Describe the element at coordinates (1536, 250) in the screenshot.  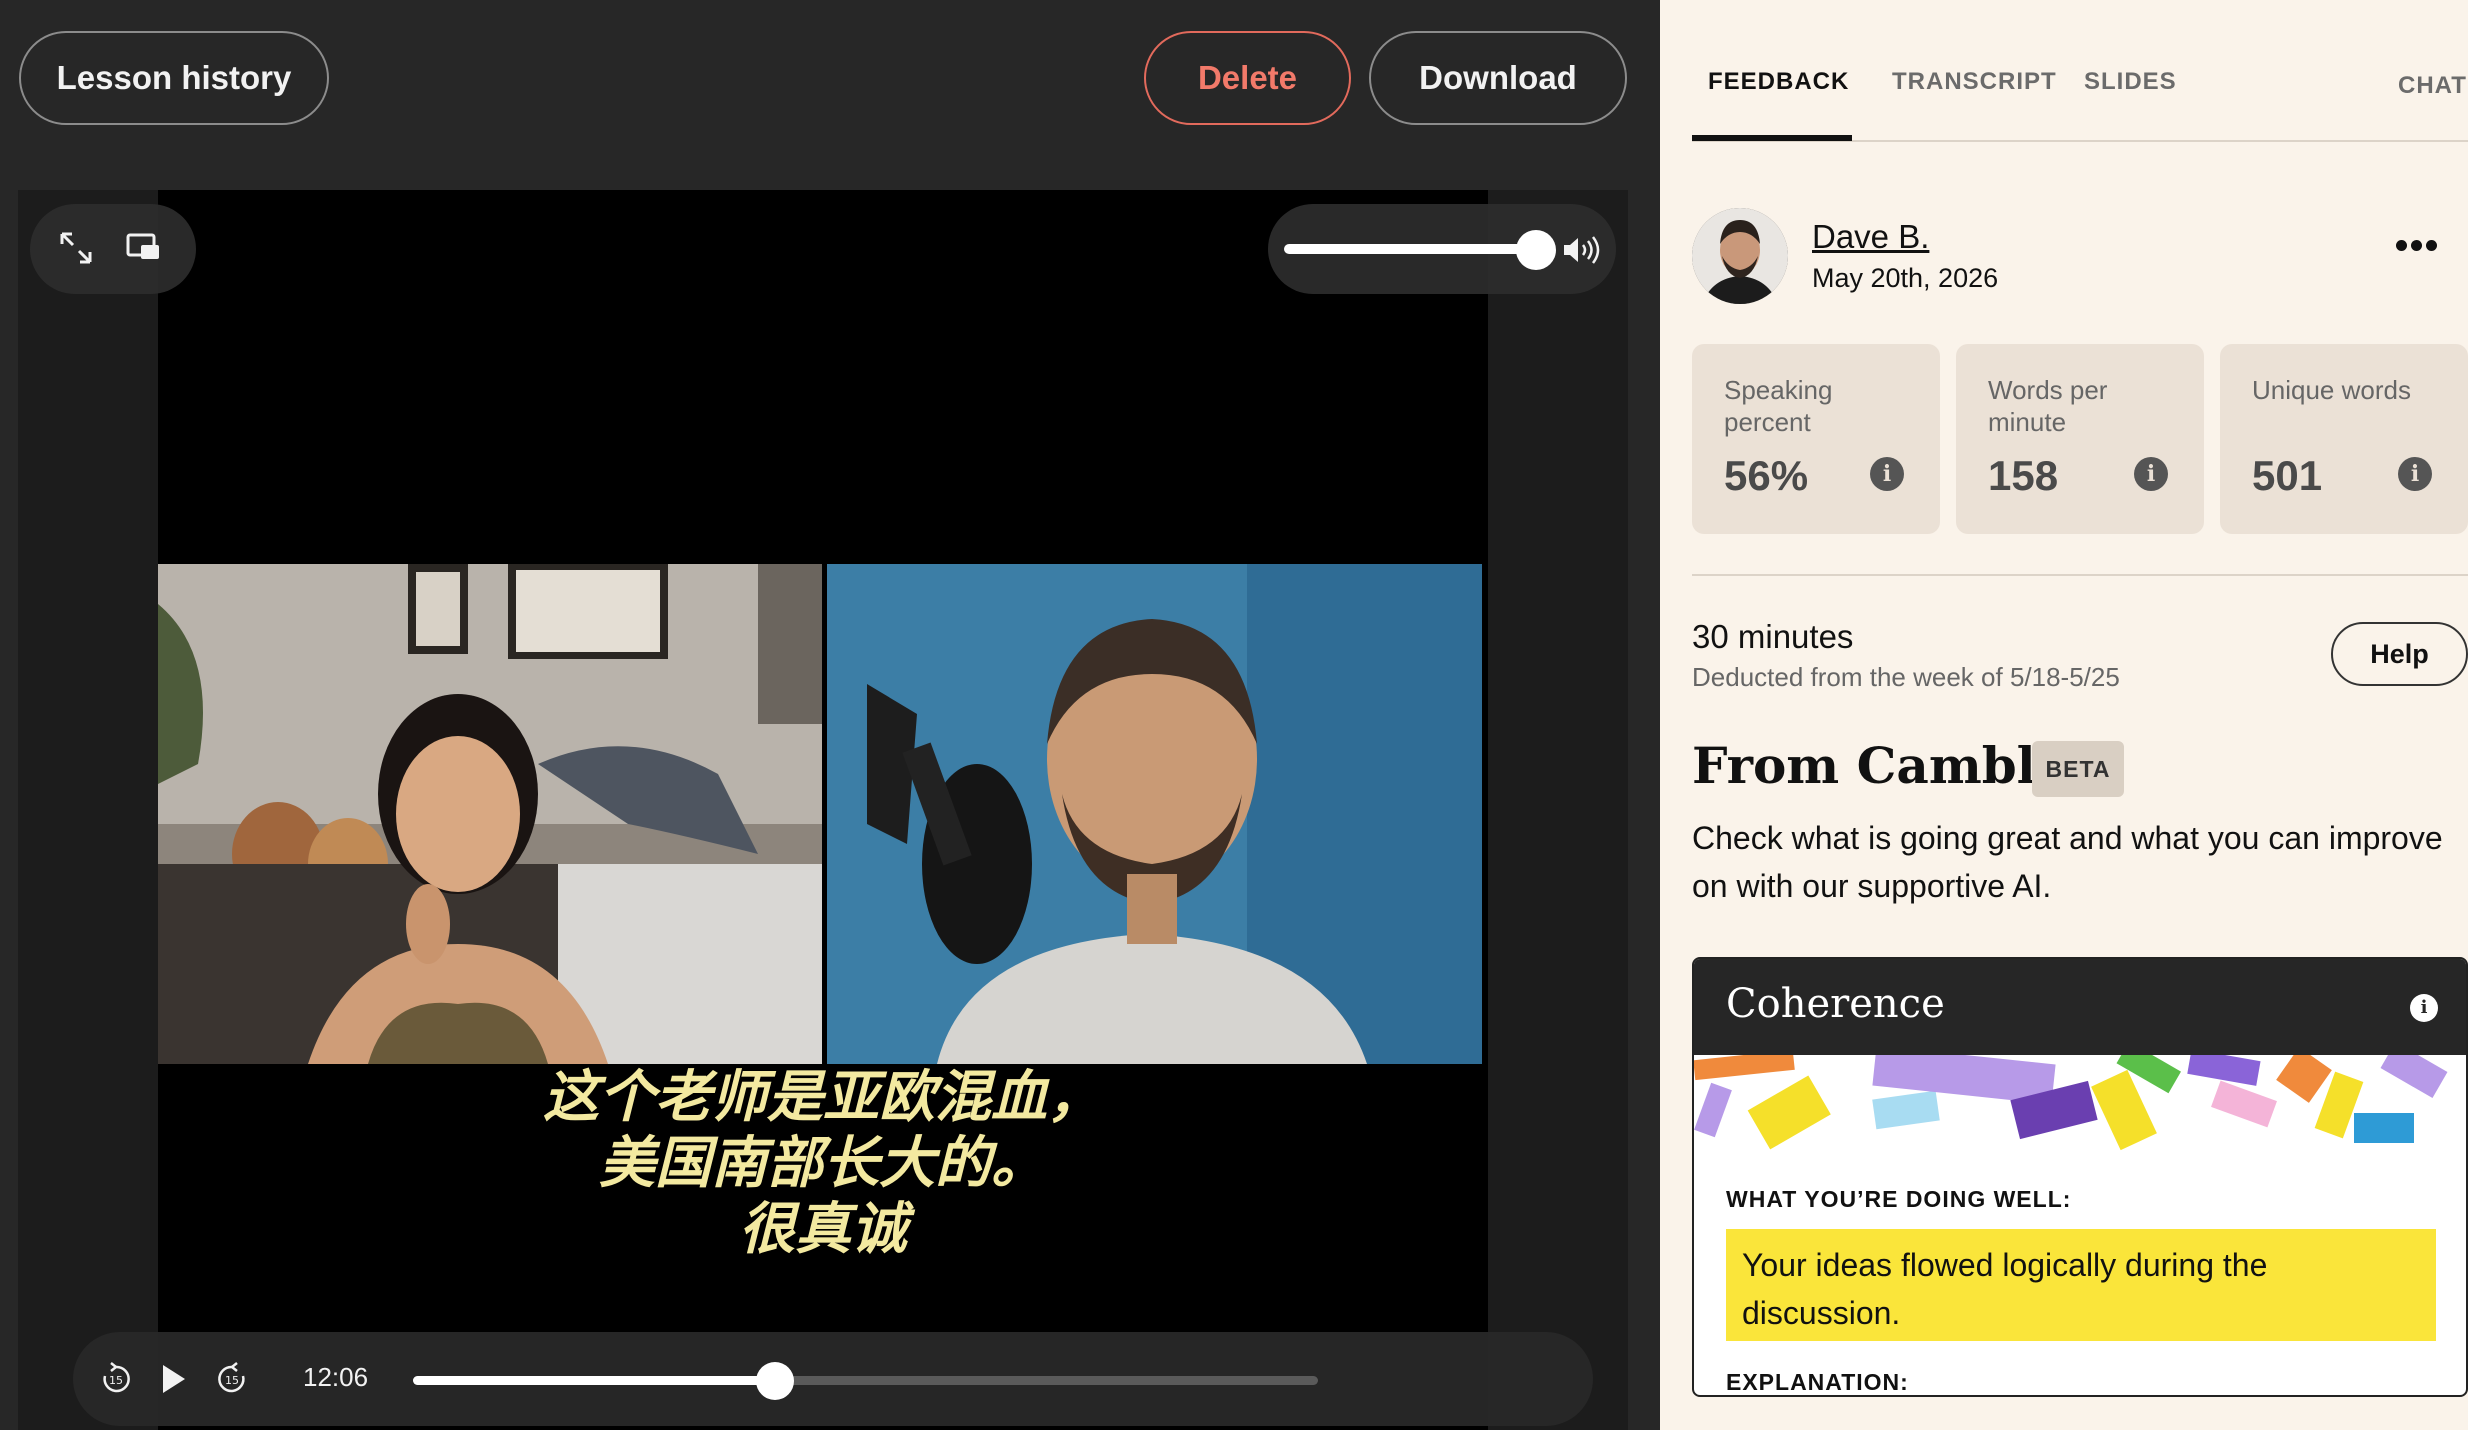
I see `volume-slider-knob` at that location.